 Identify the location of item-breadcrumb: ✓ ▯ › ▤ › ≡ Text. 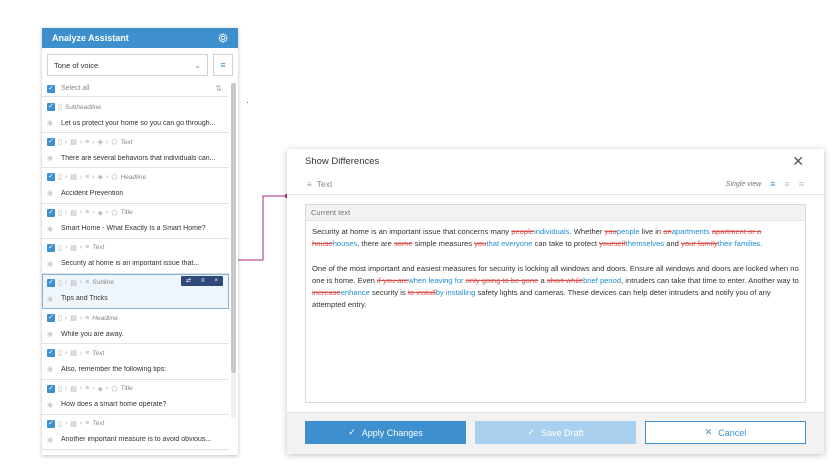
(136, 423).